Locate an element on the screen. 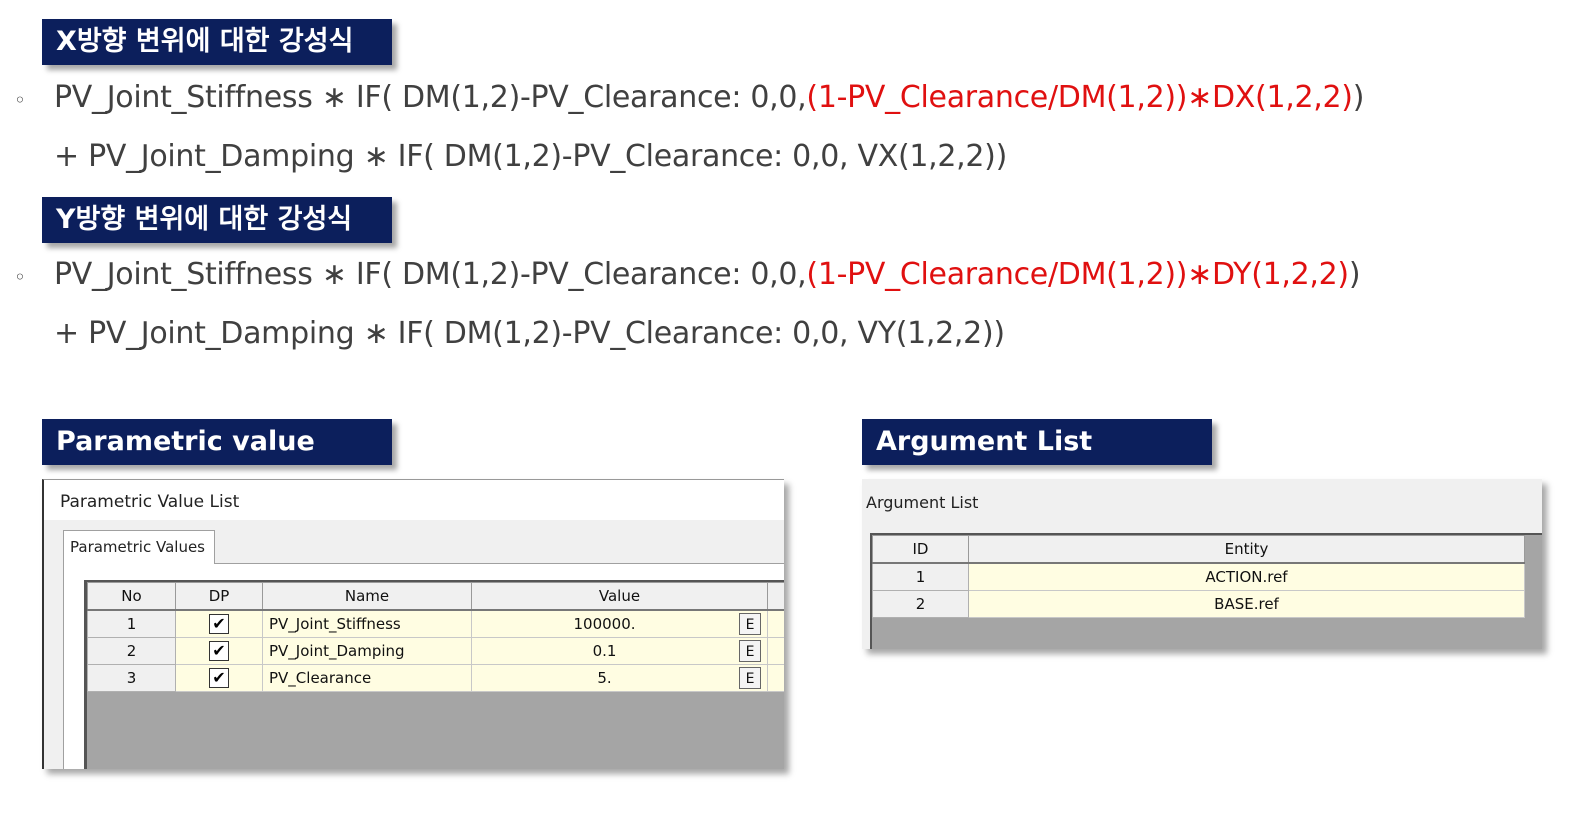  col-header-dp: DP is located at coordinates (219, 596).